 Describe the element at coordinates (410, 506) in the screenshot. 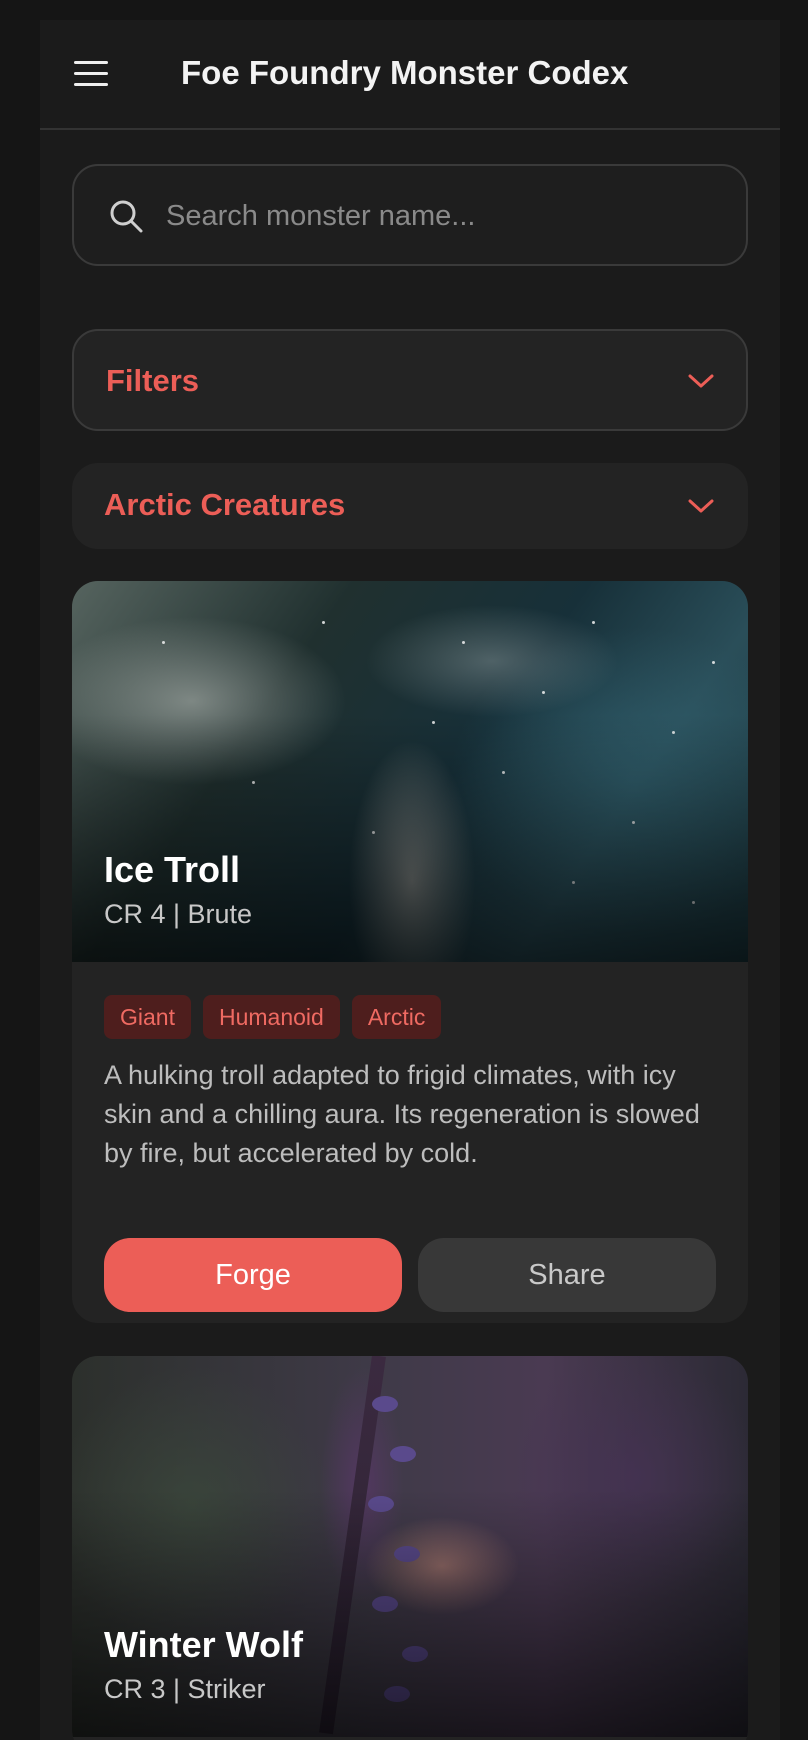

I see `category-accordion-arctic: Arctic Creatures` at that location.